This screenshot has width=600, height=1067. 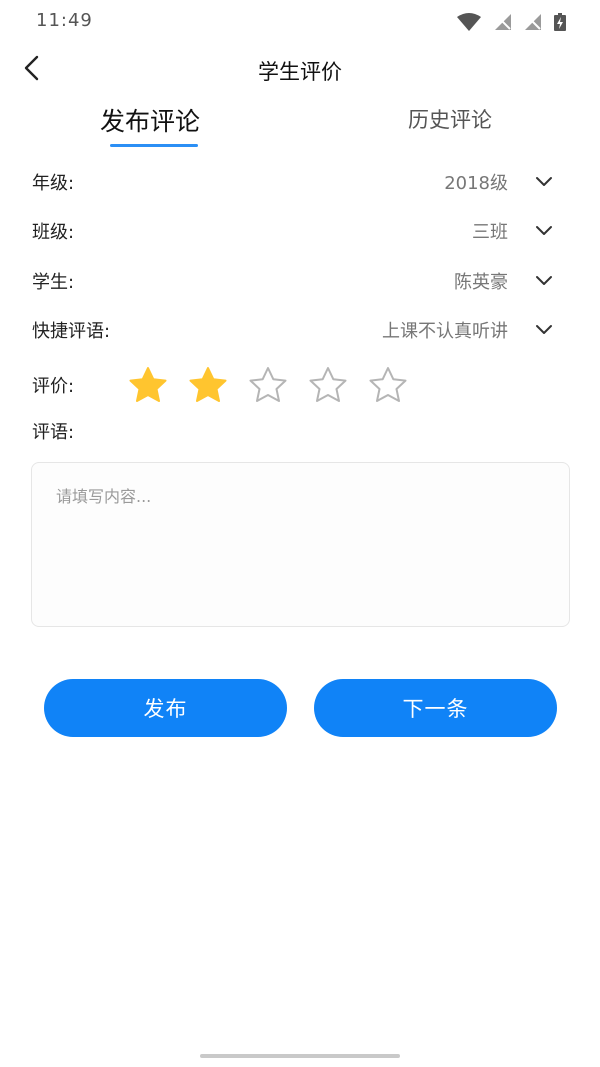 I want to click on quick-comment-value: 上课不认真听讲, so click(x=445, y=331).